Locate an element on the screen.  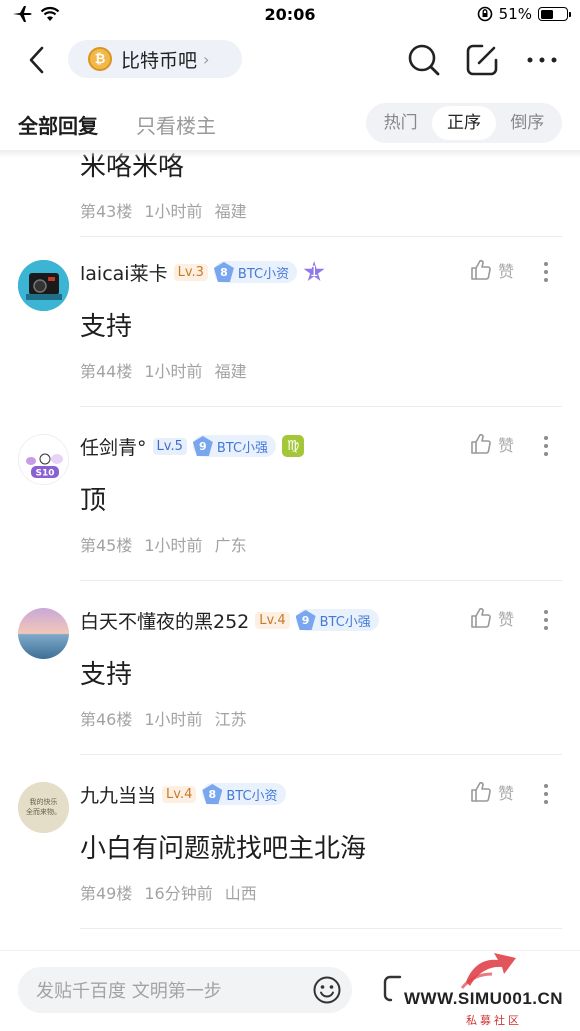
avatar: S10 is located at coordinates (43, 459).